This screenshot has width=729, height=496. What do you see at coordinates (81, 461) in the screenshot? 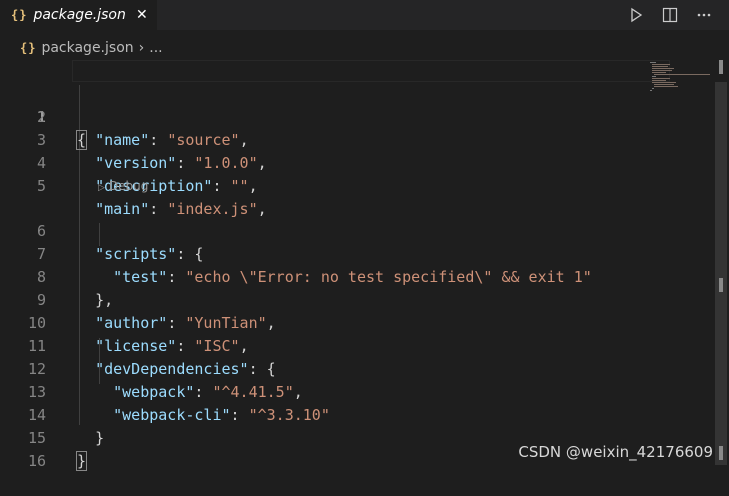
I see `close-brace: }` at bounding box center [81, 461].